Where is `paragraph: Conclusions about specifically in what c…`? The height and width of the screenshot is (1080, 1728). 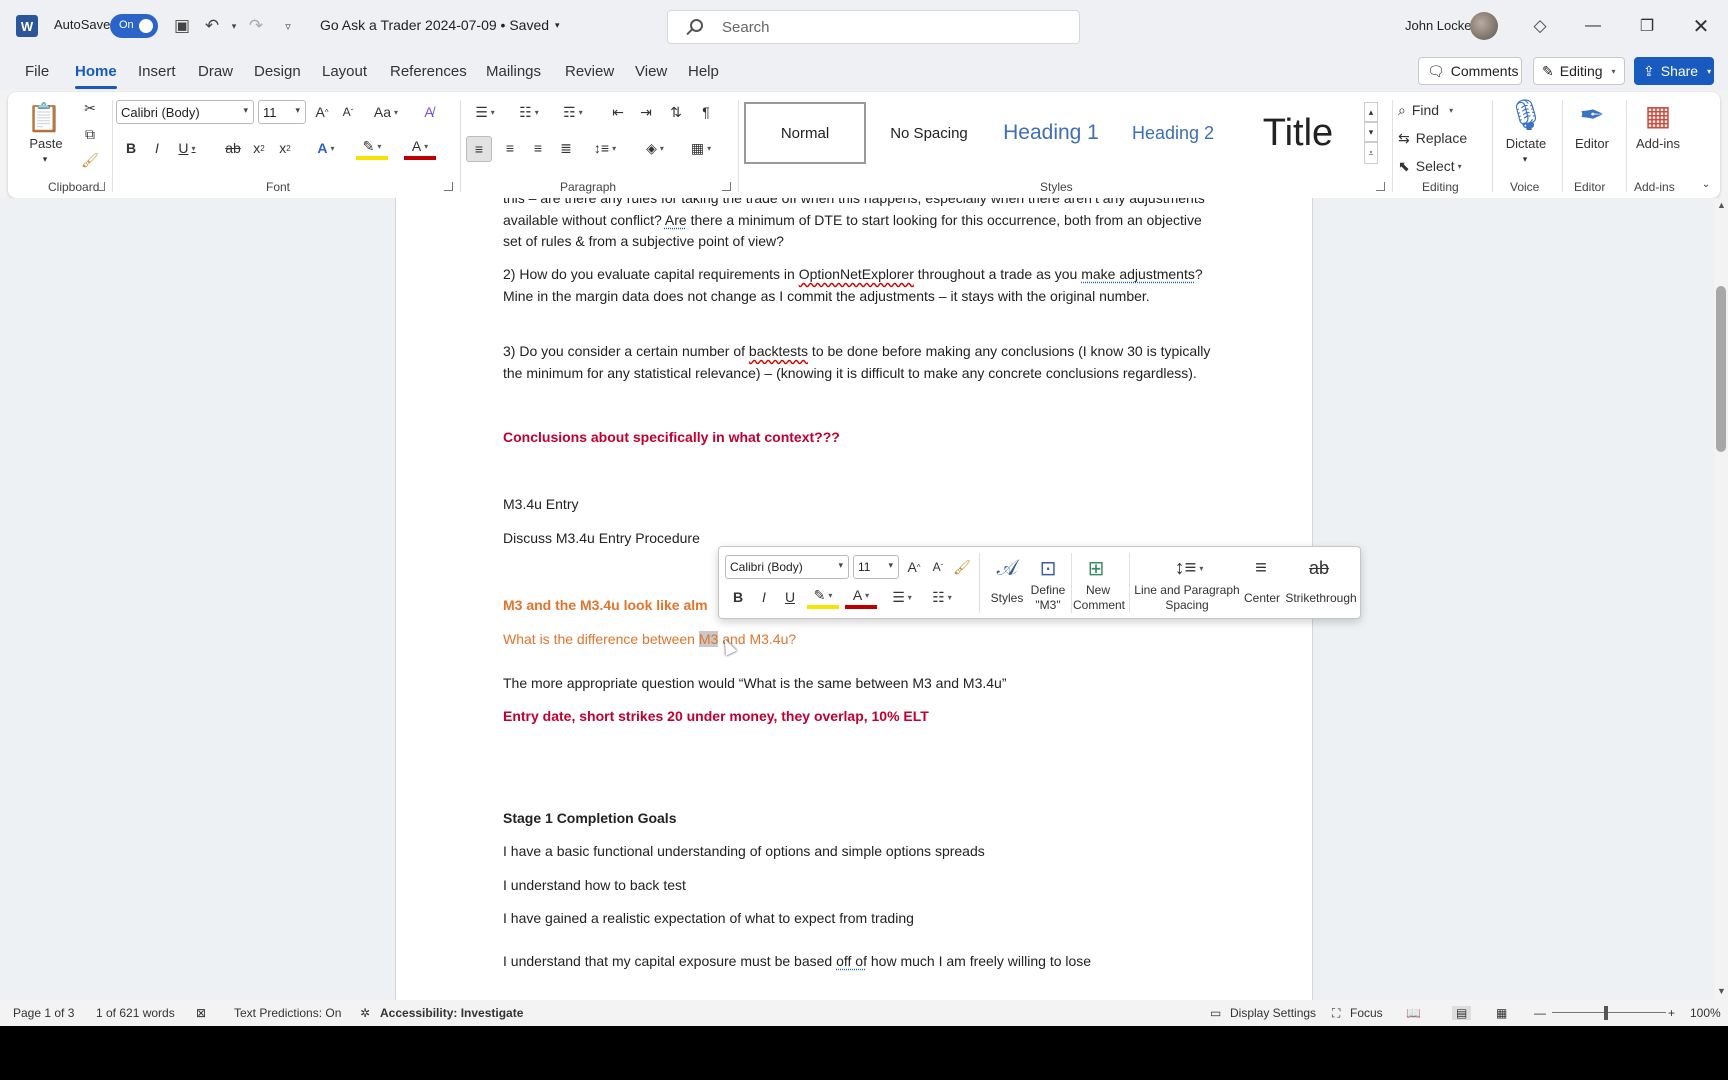
paragraph: Conclusions about specifically in what c… is located at coordinates (863, 438).